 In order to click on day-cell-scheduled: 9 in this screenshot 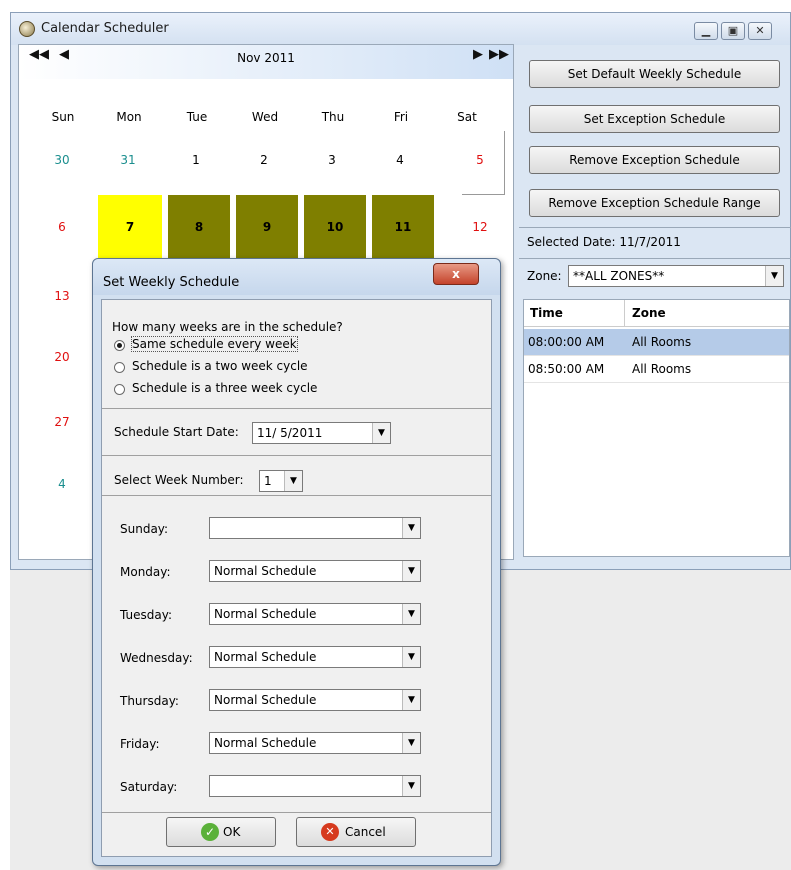, I will do `click(267, 227)`.